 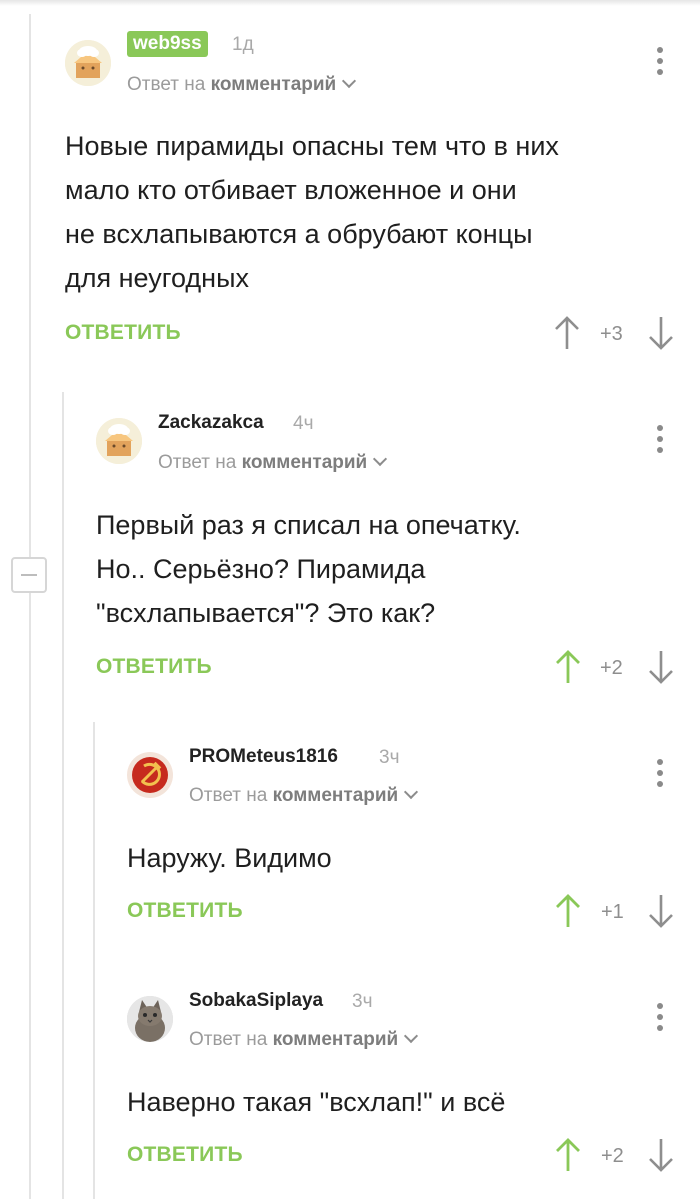 I want to click on avatar, so click(x=150, y=1019).